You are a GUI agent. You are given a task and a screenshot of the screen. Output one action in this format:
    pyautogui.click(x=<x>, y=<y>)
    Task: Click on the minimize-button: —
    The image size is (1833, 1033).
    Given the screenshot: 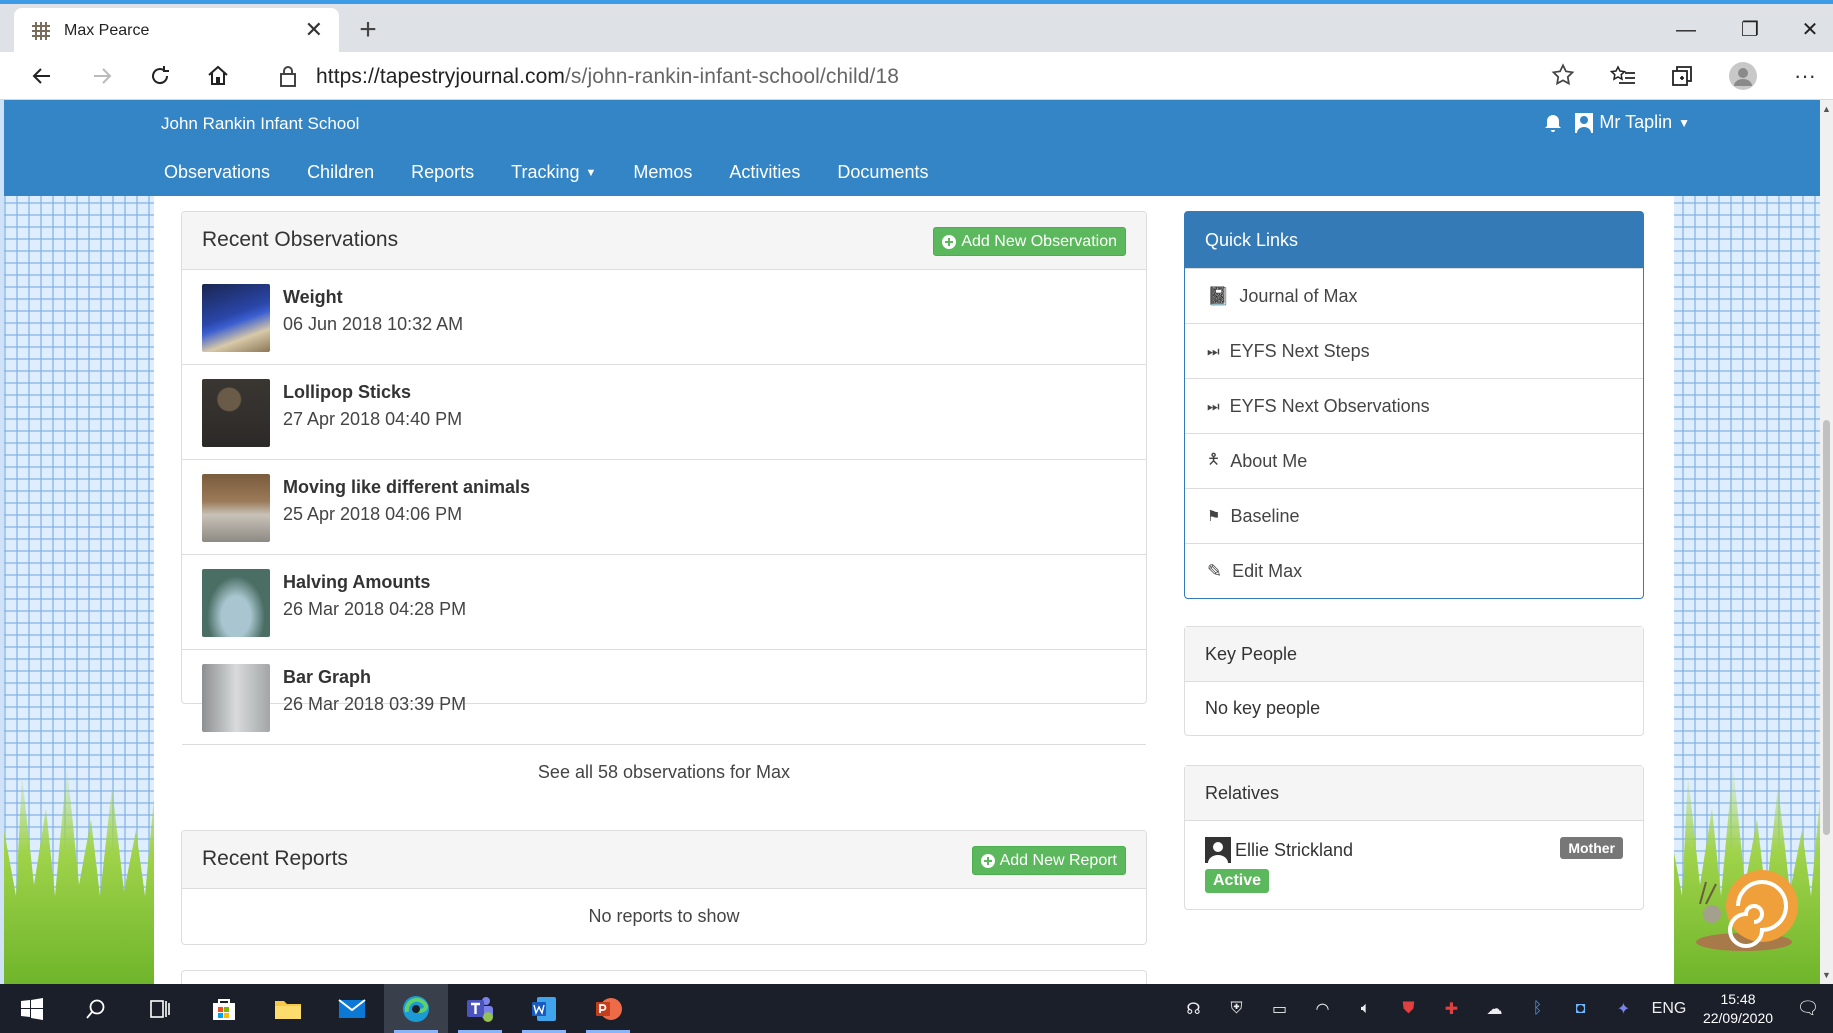 What is the action you would take?
    pyautogui.click(x=1686, y=30)
    